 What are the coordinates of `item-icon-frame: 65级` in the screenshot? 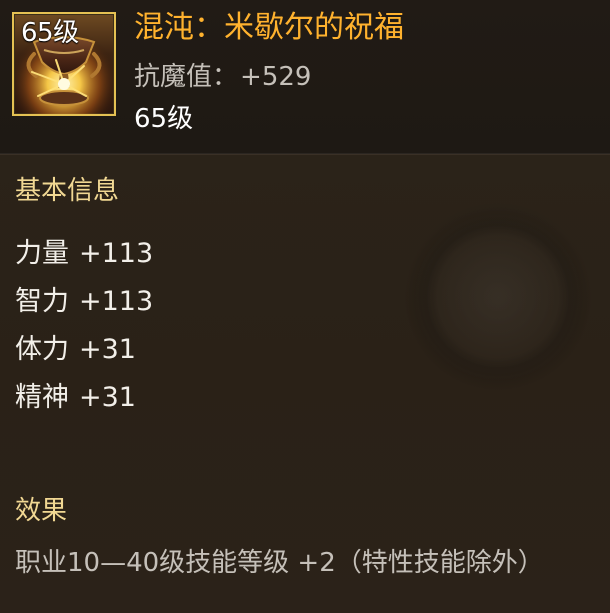 It's located at (64, 64).